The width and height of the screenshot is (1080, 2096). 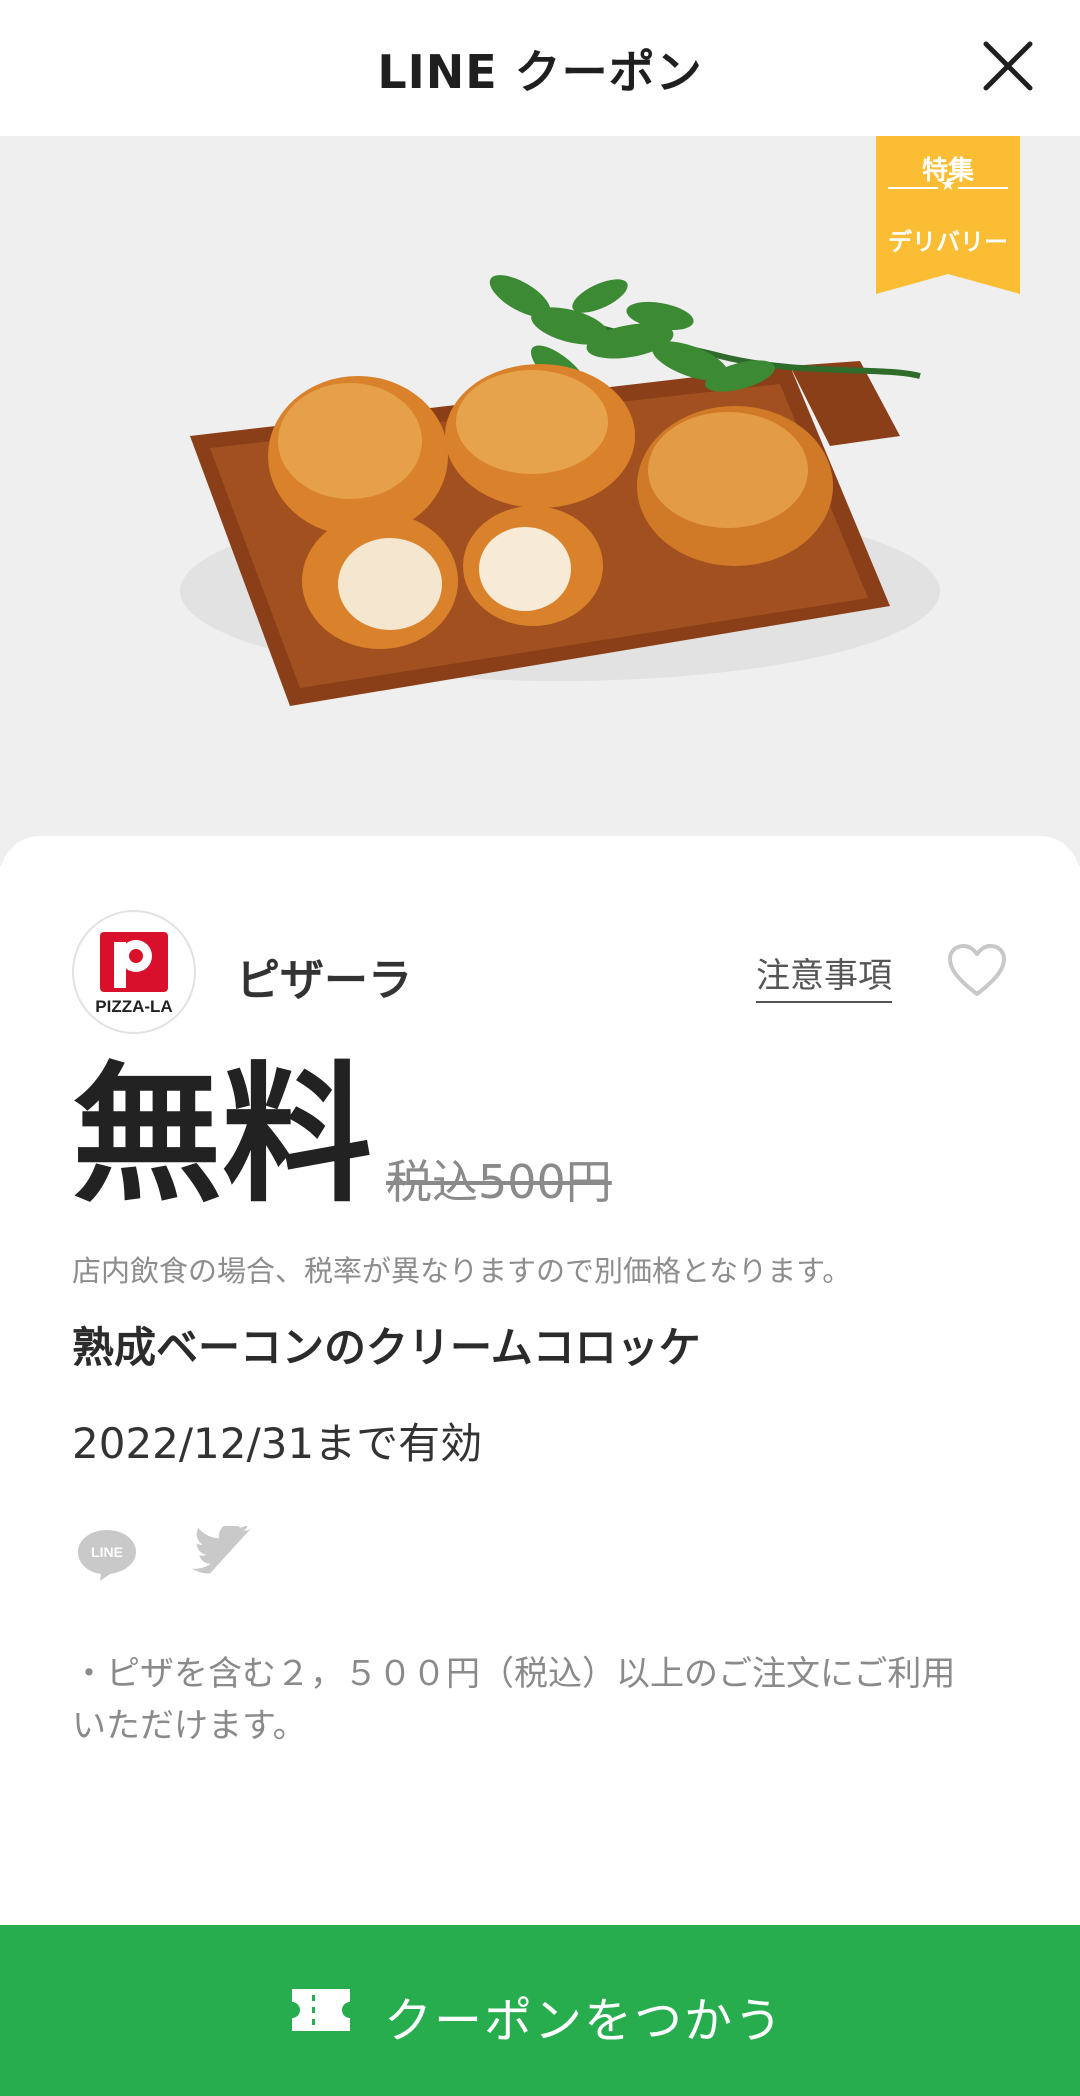 What do you see at coordinates (514, 1674) in the screenshot?
I see `condition-line-1: ・ピザを含む２，５００円（税込）以上のご注文にご利用` at bounding box center [514, 1674].